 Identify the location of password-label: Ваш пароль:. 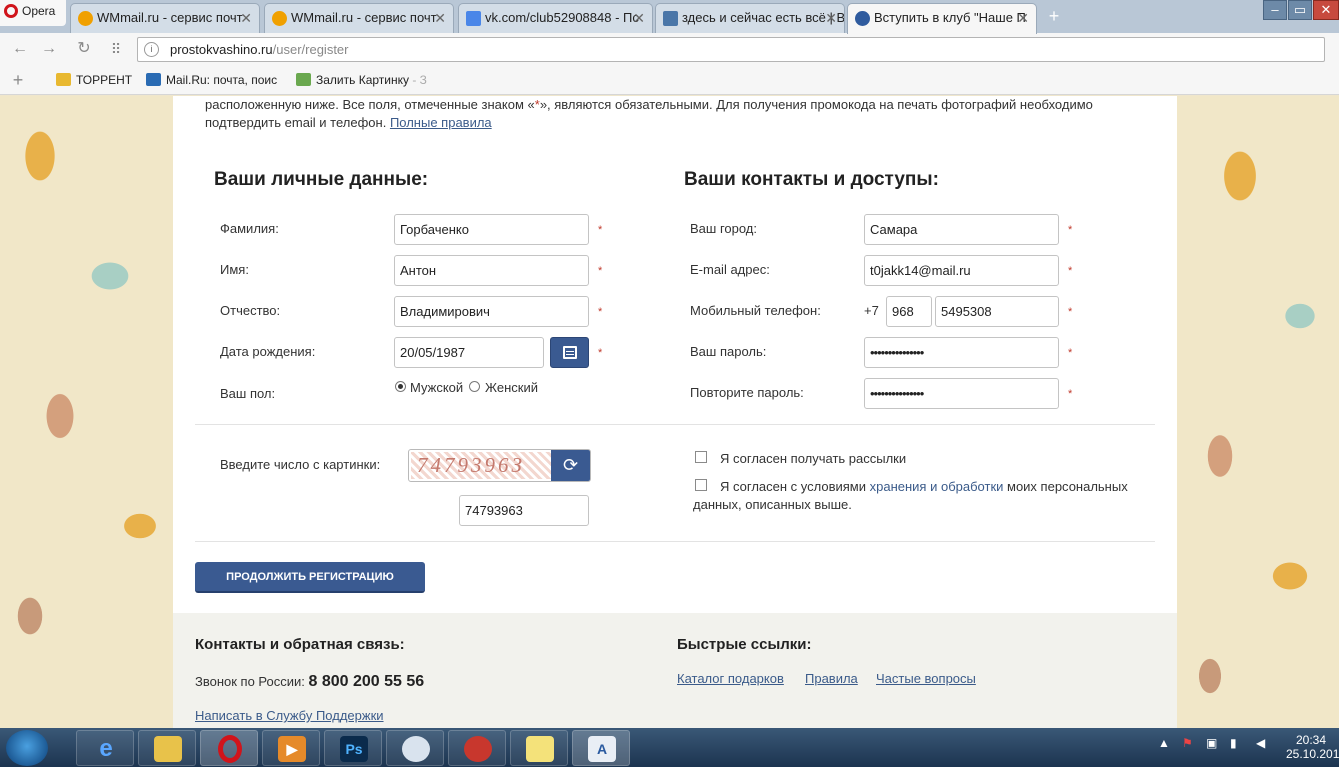
(728, 351).